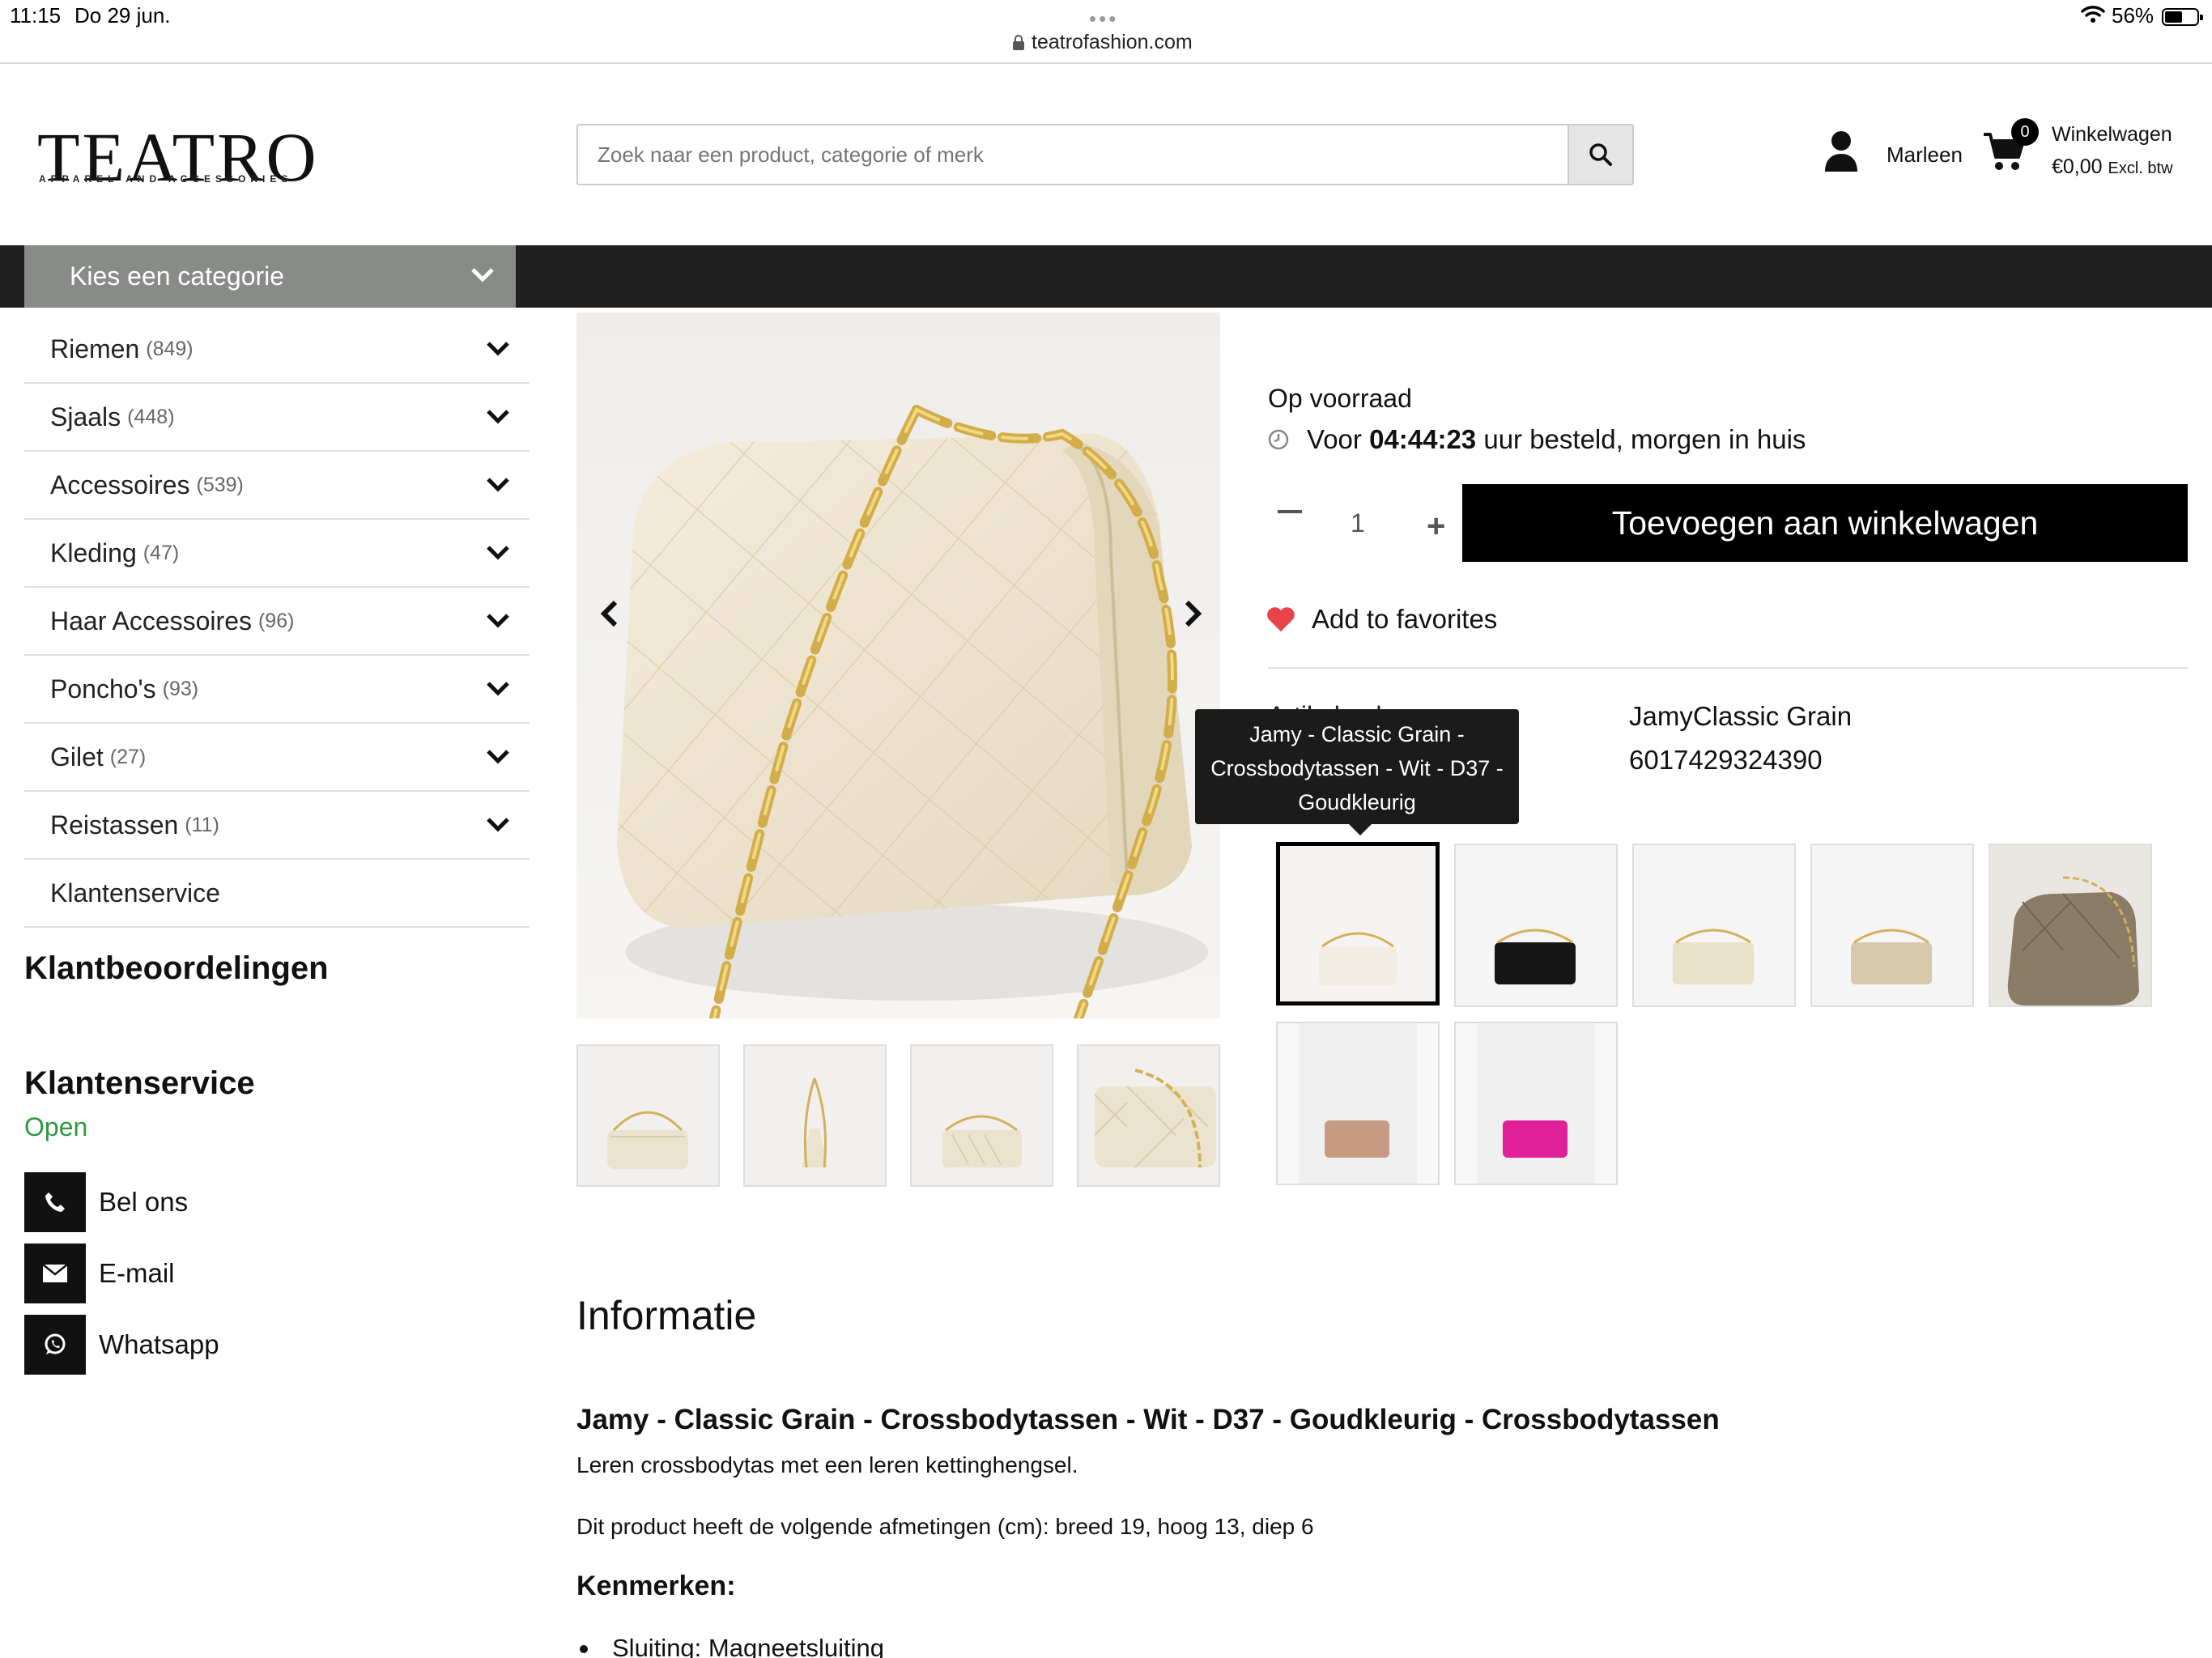 The image size is (2212, 1658). I want to click on site-logo: TEATRO APPAREL AND ACCESSORIES, so click(170, 152).